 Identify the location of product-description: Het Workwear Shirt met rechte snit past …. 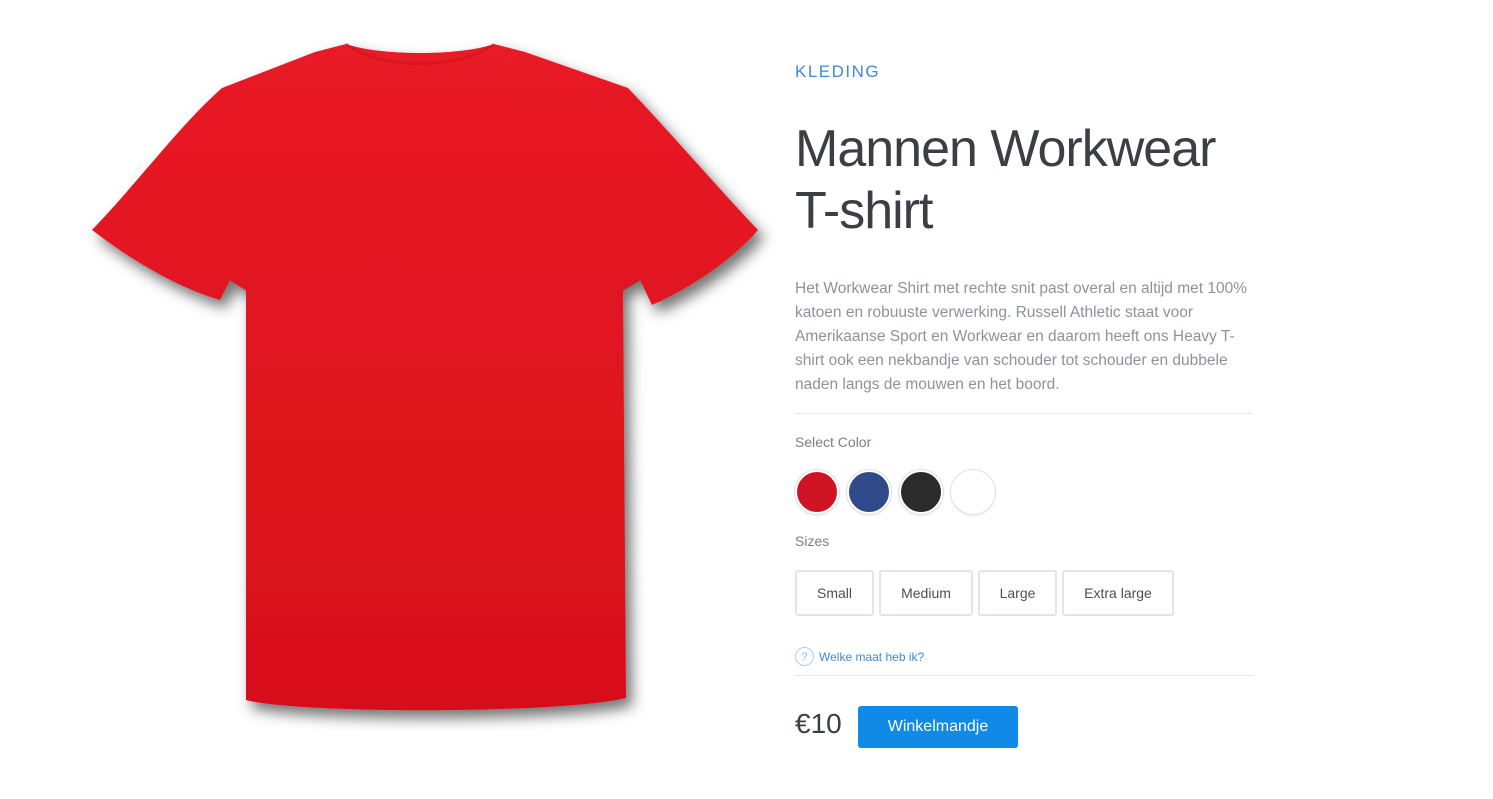
(1021, 336).